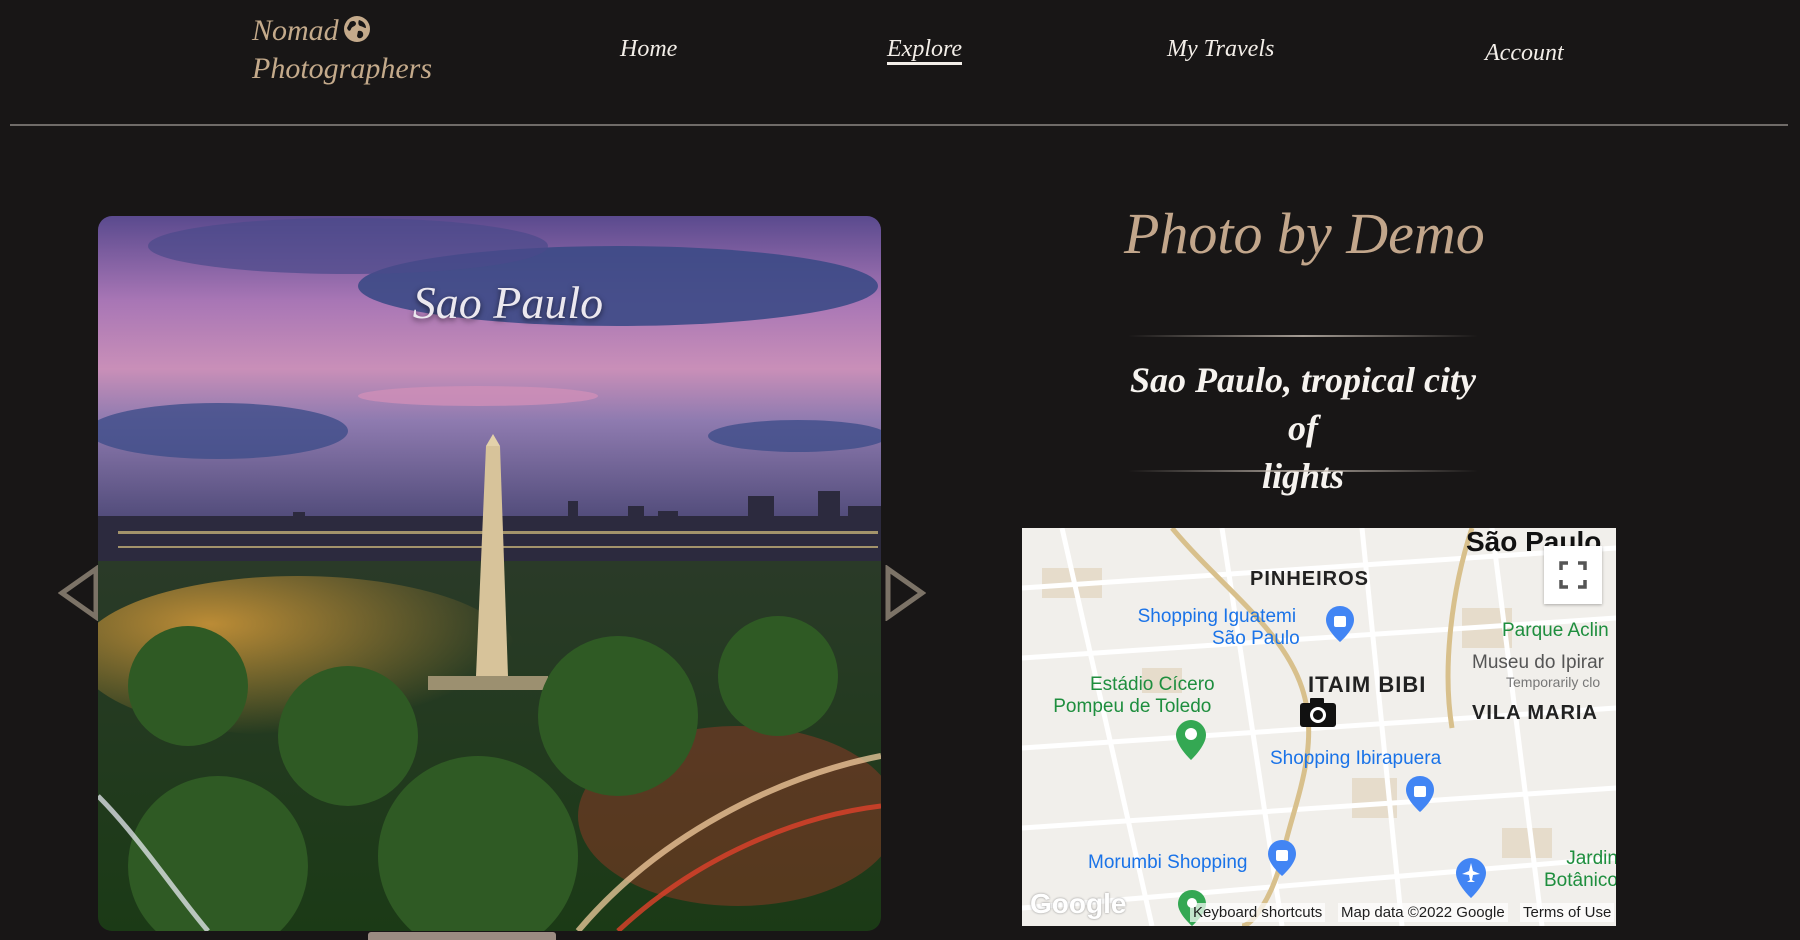 The image size is (1800, 940). Describe the element at coordinates (1535, 713) in the screenshot. I see `map-label-vila-maria: VILA MARIA` at that location.